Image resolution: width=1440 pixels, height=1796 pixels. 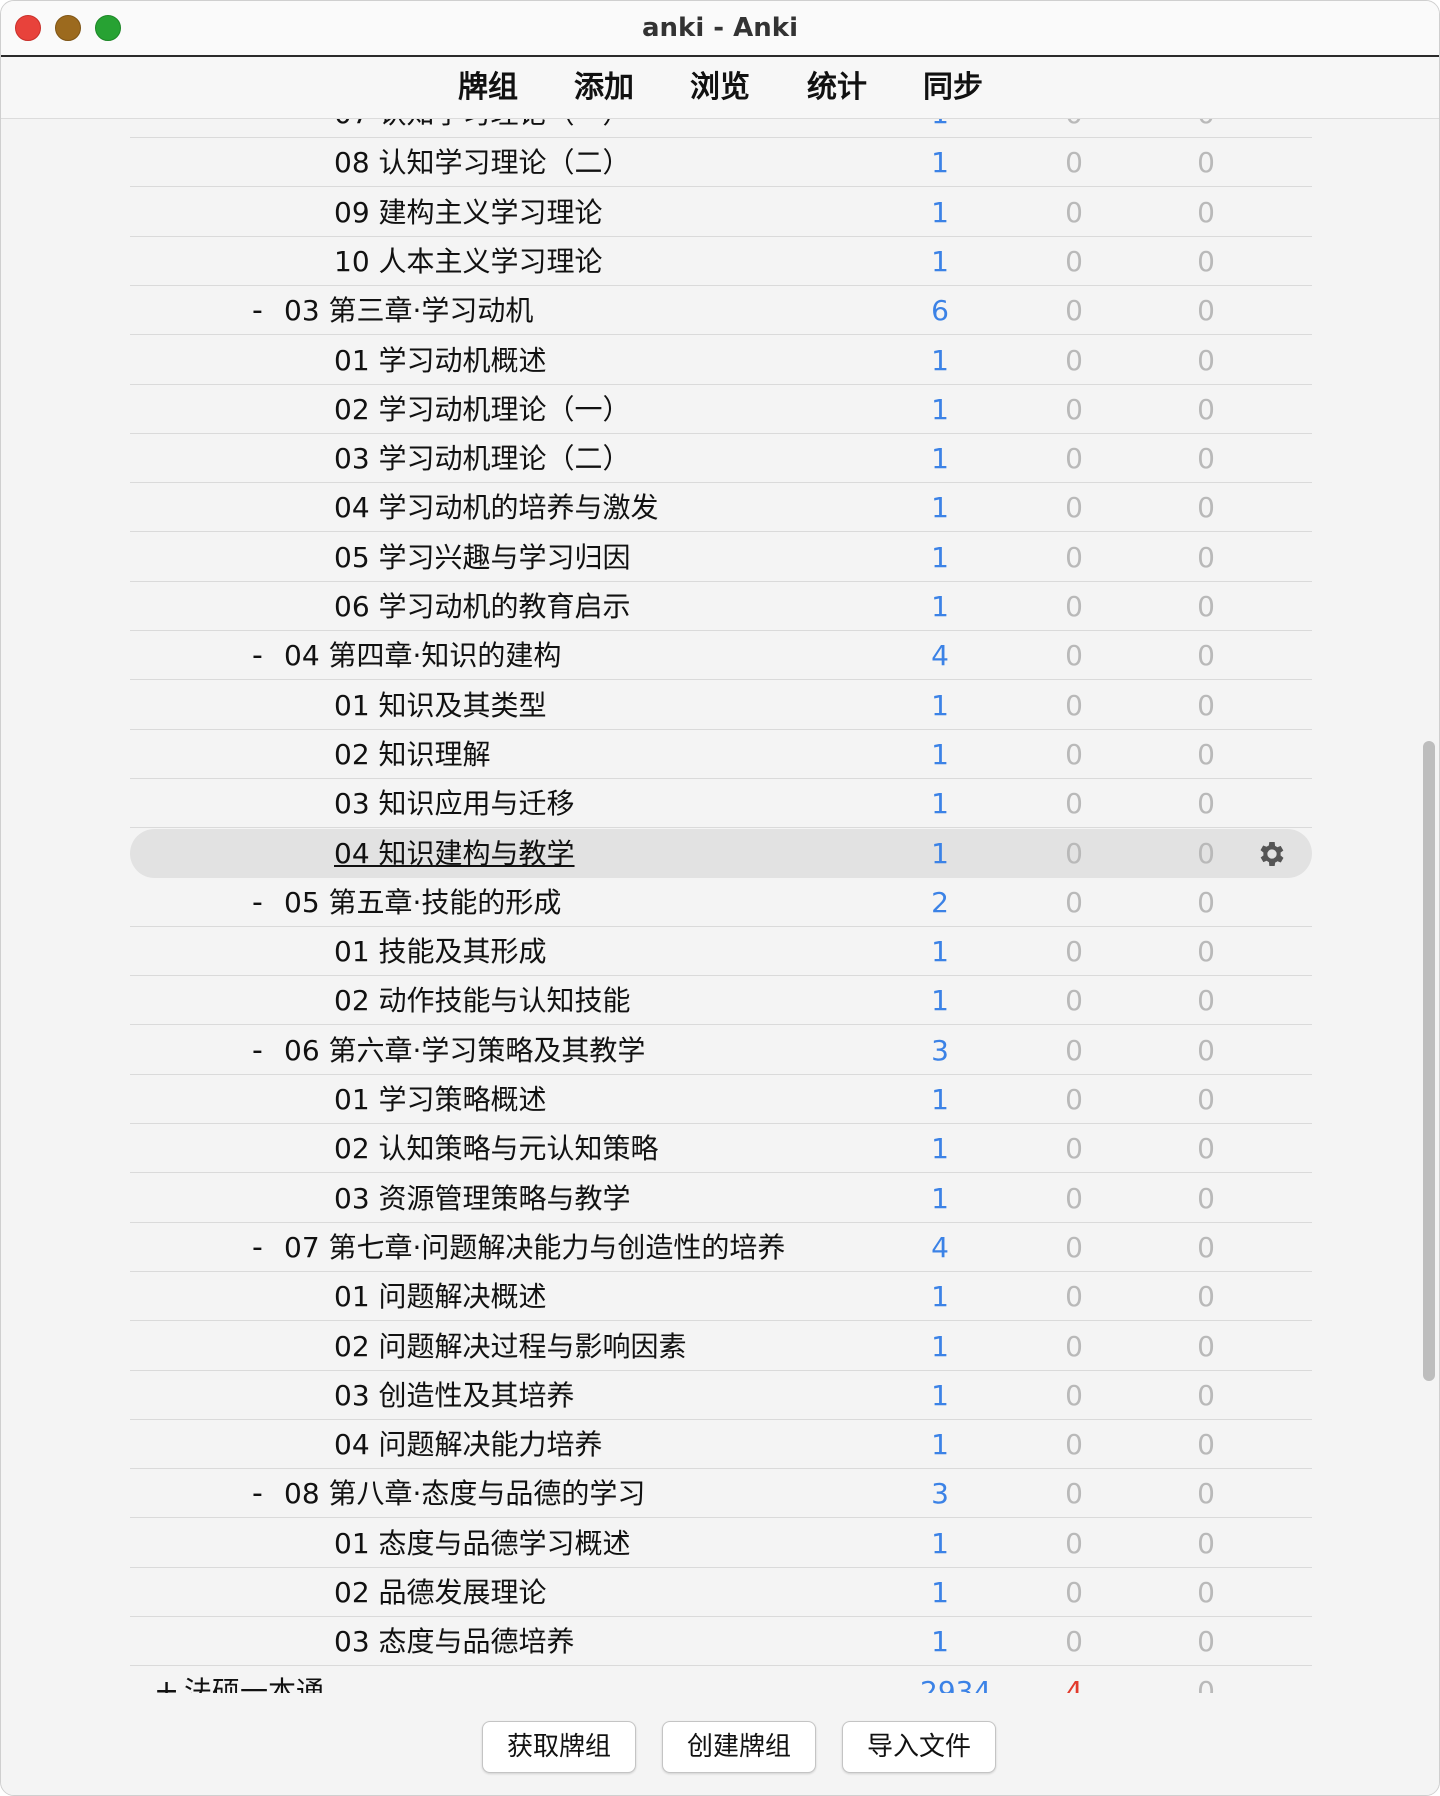 What do you see at coordinates (496, 1148) in the screenshot?
I see `deck-name: 02 认知策略与元认知策略` at bounding box center [496, 1148].